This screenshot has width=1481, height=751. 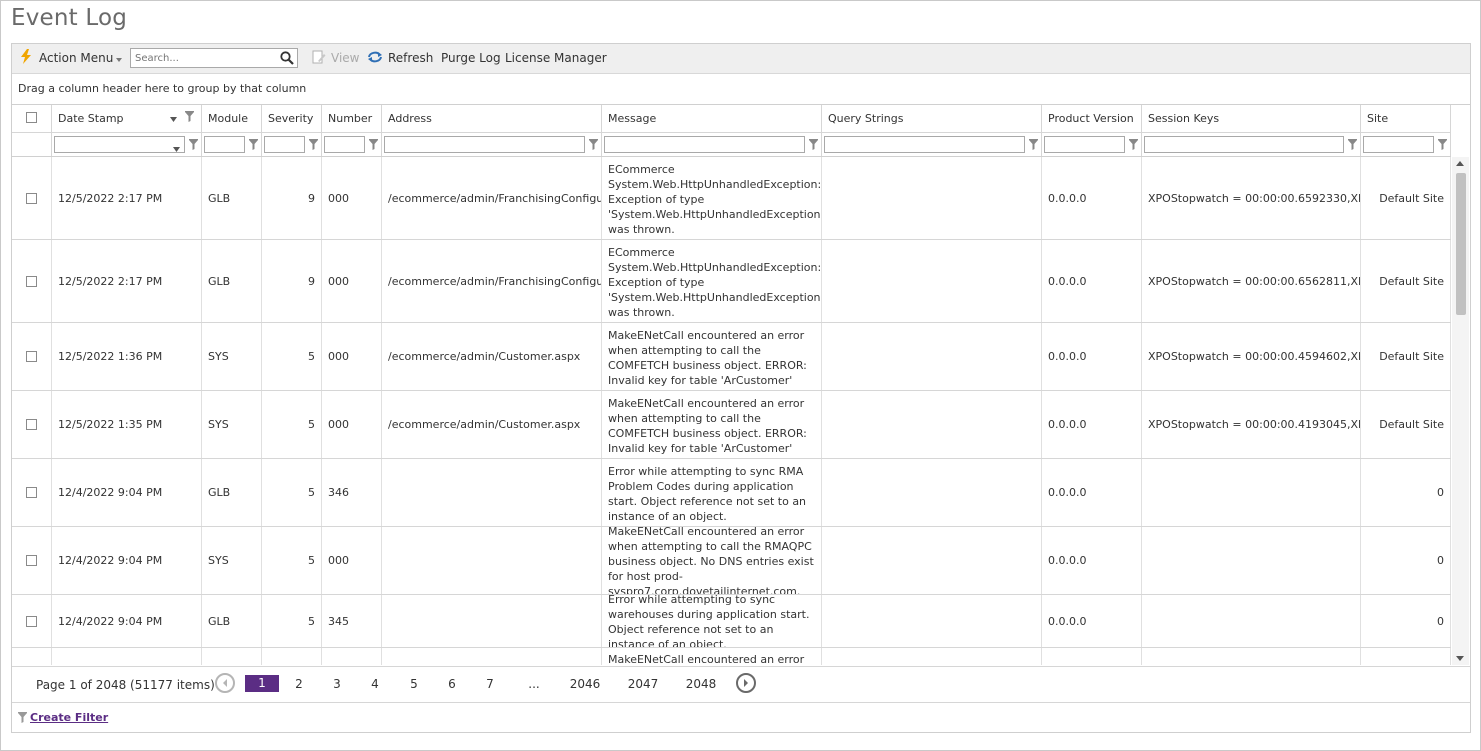 What do you see at coordinates (471, 58) in the screenshot?
I see `purge-log-button: Purge Log` at bounding box center [471, 58].